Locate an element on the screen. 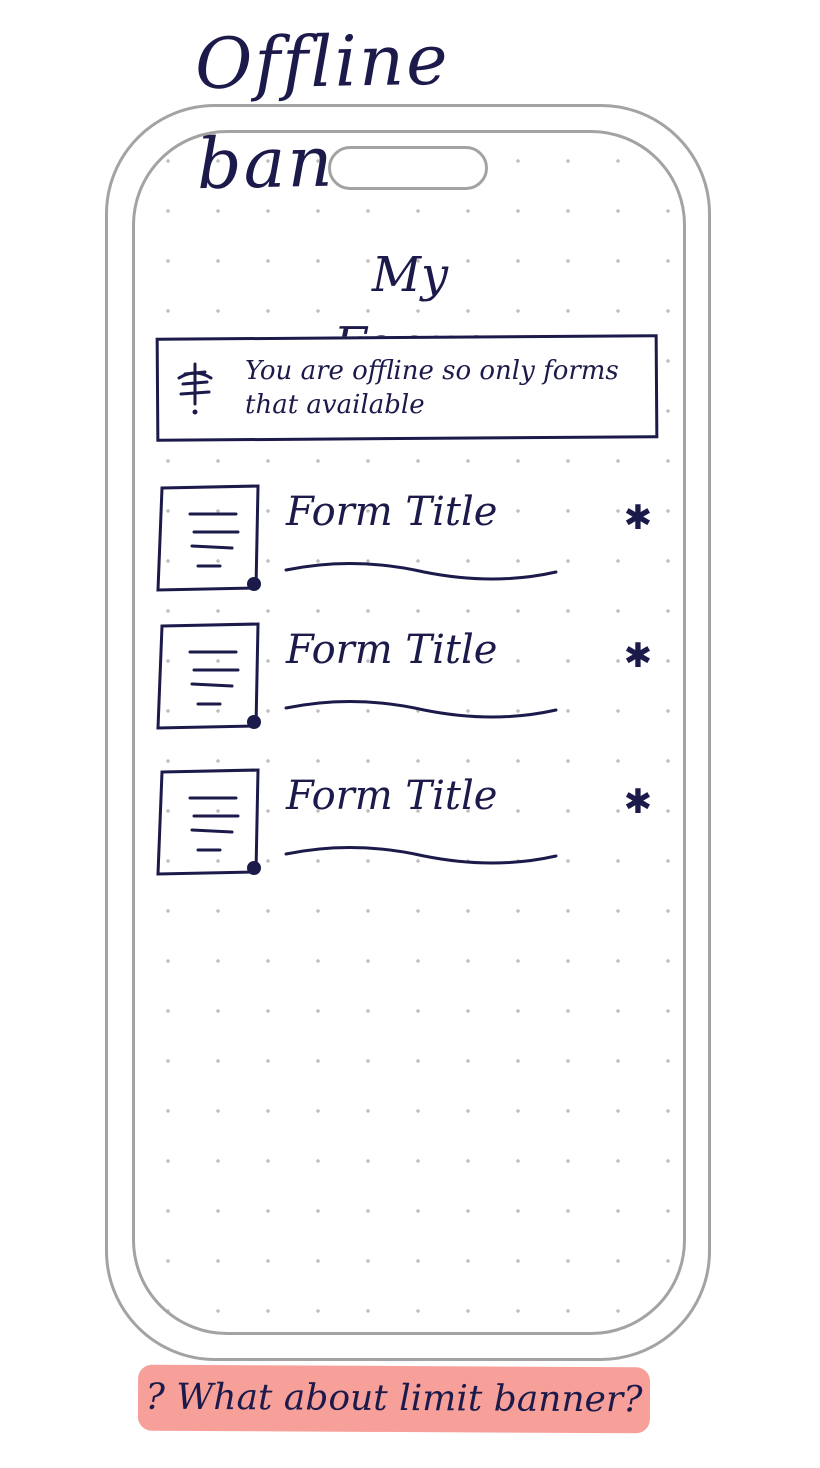 This screenshot has height=1468, width=820. sketch-title: Offline banner is located at coordinates (327, 111).